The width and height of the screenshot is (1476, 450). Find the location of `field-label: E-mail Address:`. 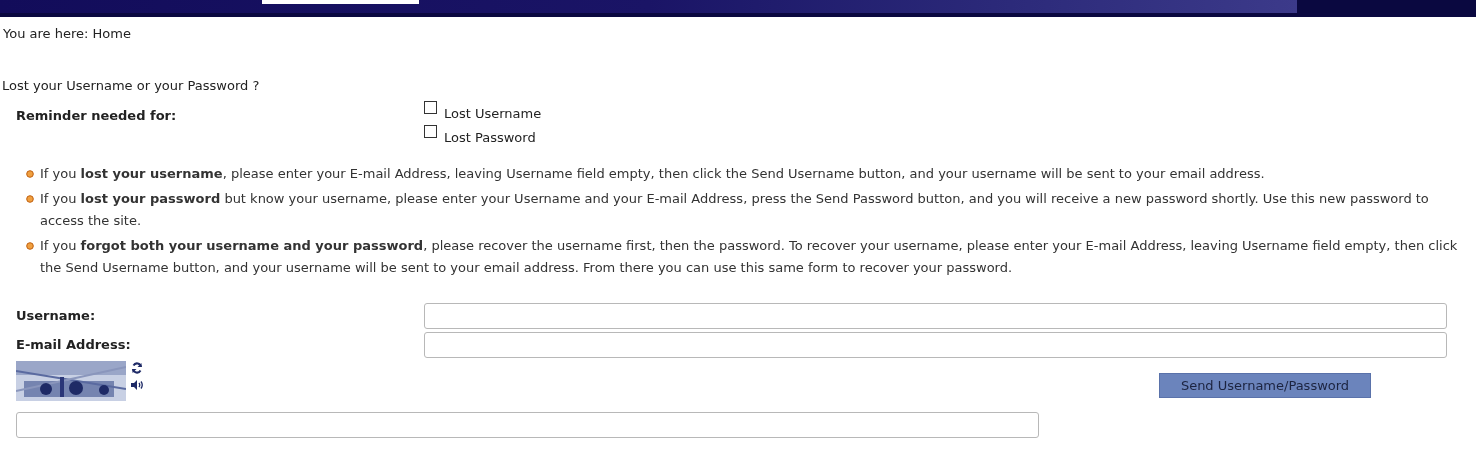

field-label: E-mail Address: is located at coordinates (73, 345).